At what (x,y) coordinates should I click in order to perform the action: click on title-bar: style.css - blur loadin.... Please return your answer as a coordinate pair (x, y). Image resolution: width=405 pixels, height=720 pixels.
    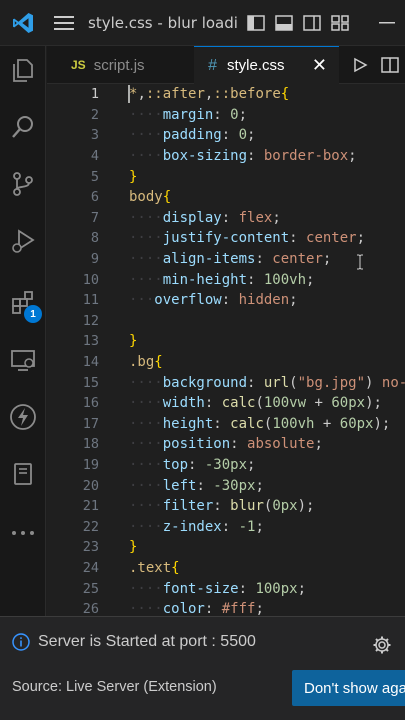
    Looking at the image, I should click on (202, 23).